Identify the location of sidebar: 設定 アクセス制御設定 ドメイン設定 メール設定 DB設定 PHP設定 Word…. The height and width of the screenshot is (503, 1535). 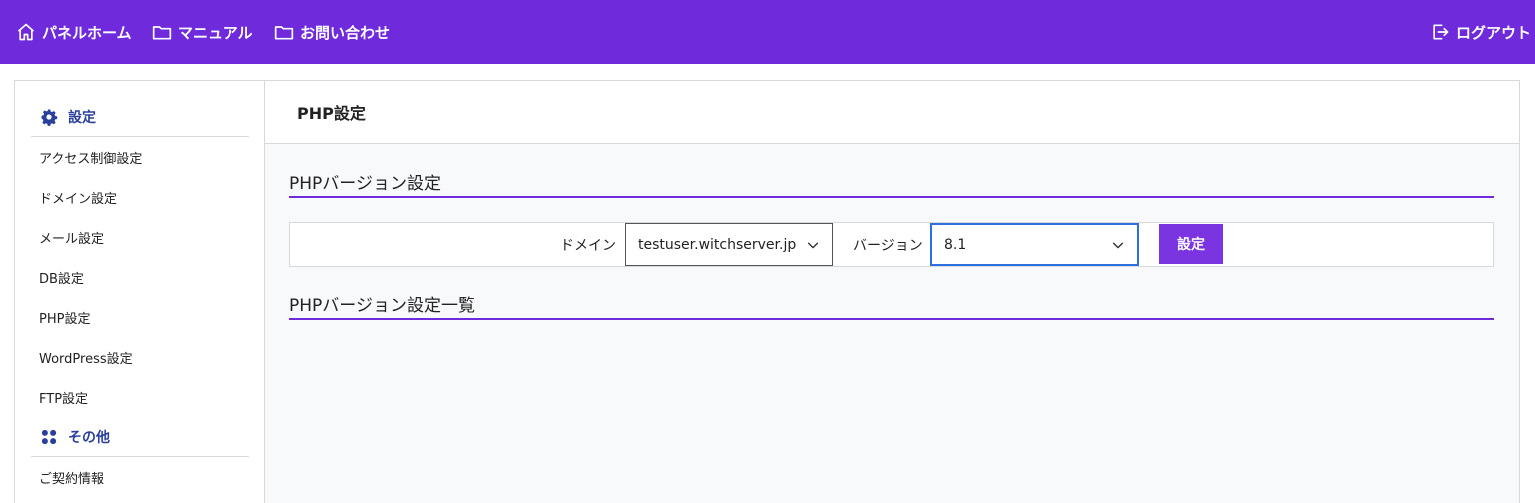
(140, 292).